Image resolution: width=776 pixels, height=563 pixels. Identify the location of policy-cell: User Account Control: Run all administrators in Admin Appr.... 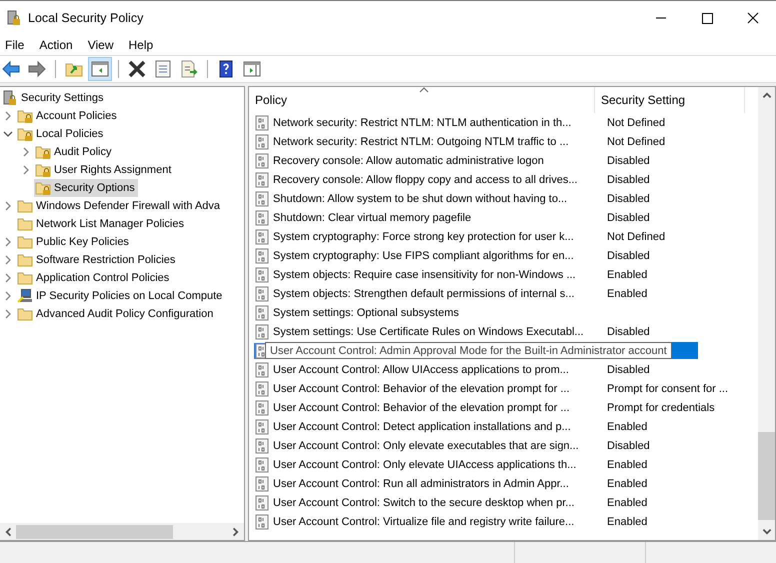
(439, 484).